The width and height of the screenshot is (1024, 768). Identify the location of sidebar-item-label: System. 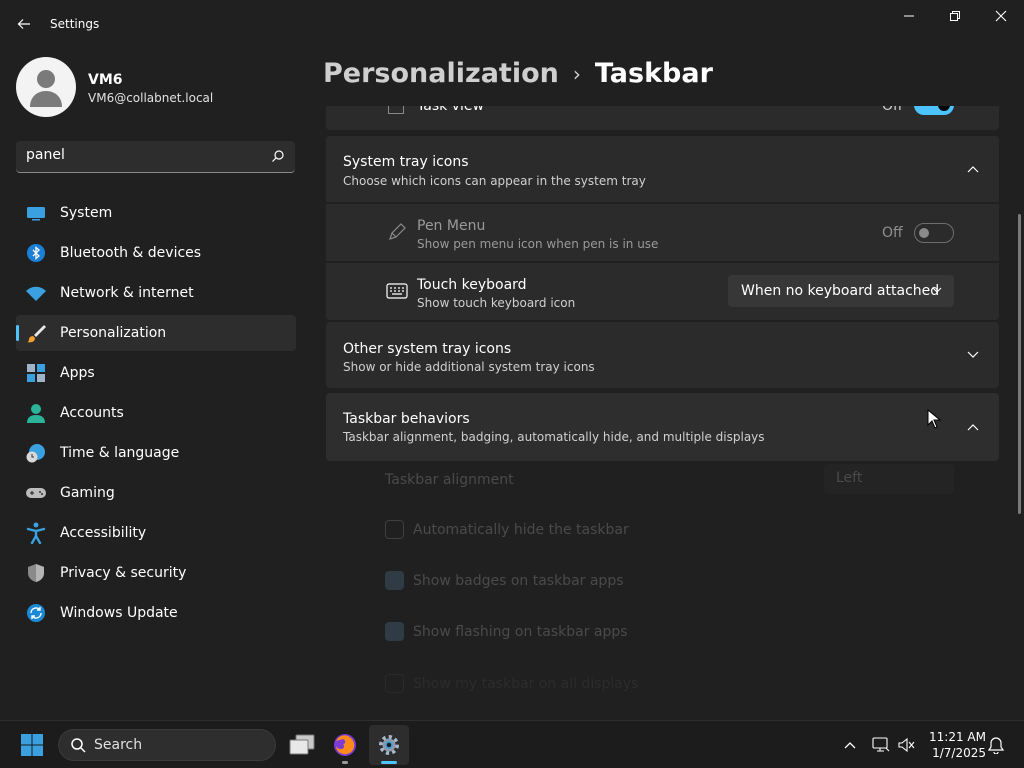
(86, 213).